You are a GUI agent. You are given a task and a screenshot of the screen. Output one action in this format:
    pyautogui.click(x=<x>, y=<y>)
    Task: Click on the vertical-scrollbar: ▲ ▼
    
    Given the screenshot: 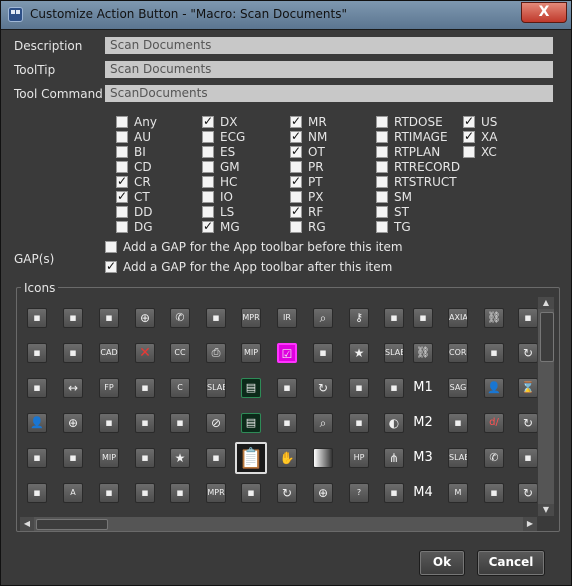 What is the action you would take?
    pyautogui.click(x=546, y=406)
    